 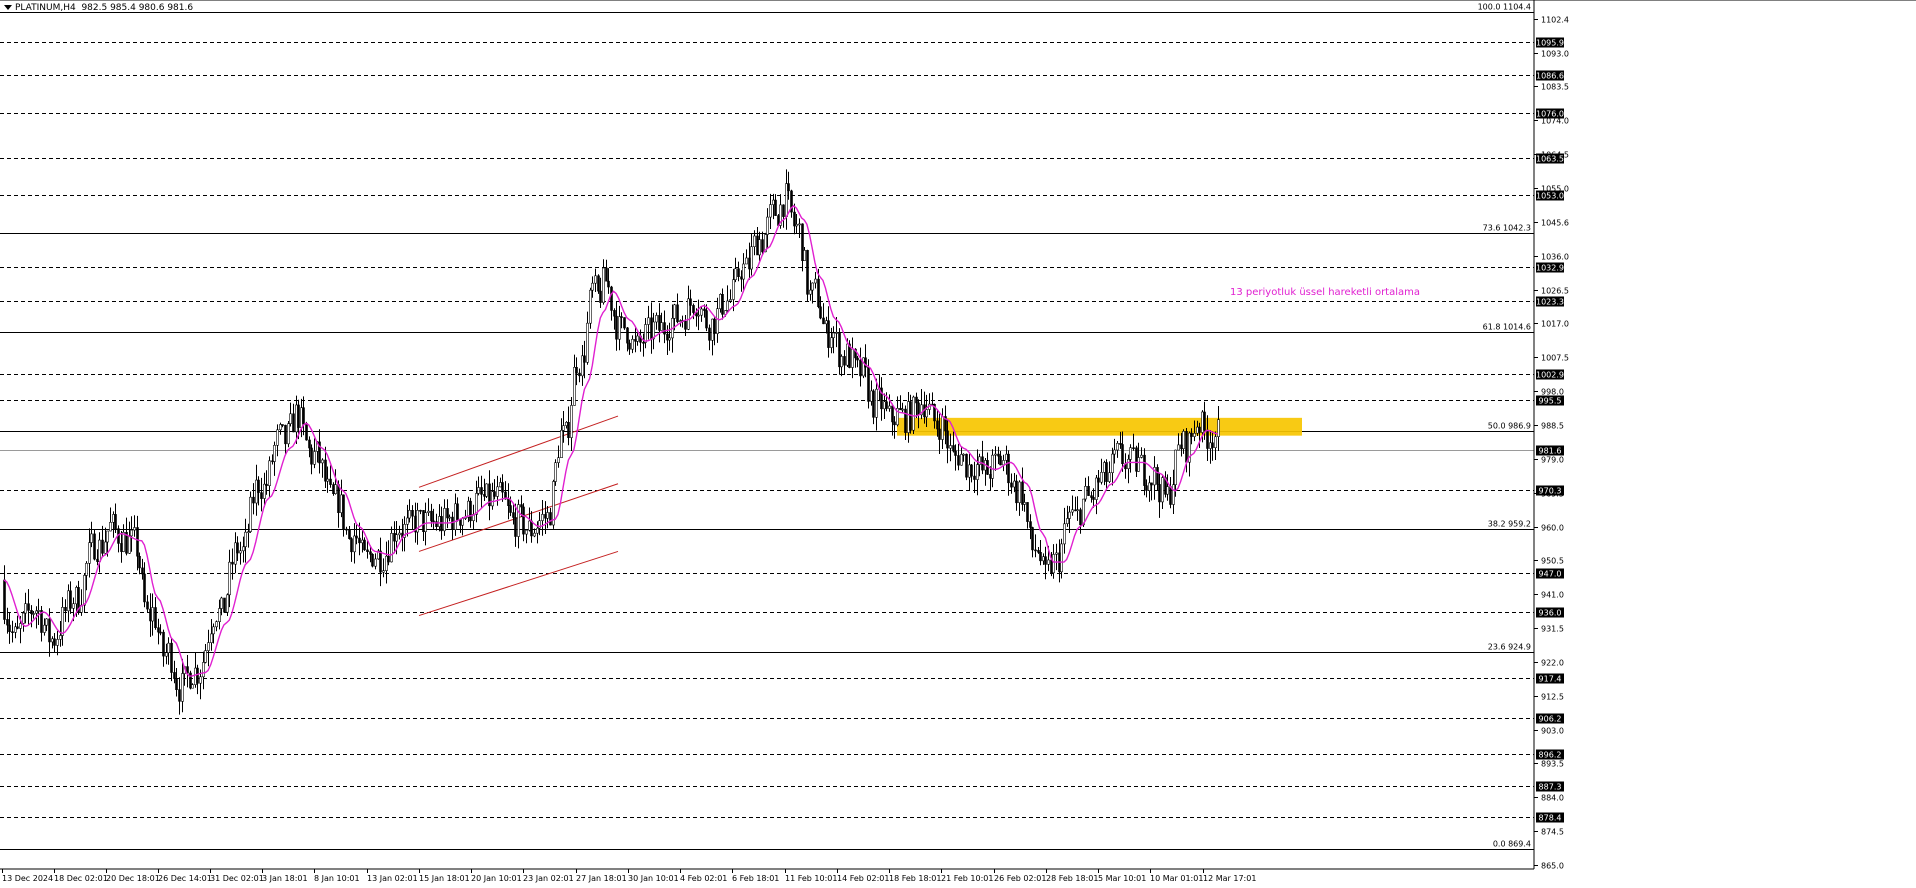 What do you see at coordinates (98, 8) in the screenshot?
I see `symbol-header: PLATINUM,H4 982.5 985.4 980.6 981.6` at bounding box center [98, 8].